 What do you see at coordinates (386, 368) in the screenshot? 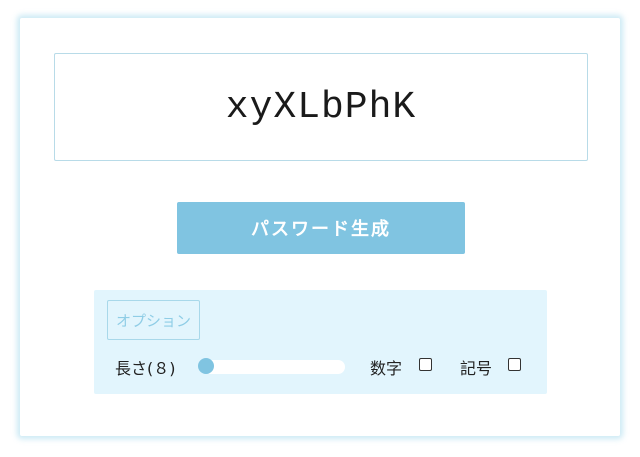
I see `numbers-label: 数字` at bounding box center [386, 368].